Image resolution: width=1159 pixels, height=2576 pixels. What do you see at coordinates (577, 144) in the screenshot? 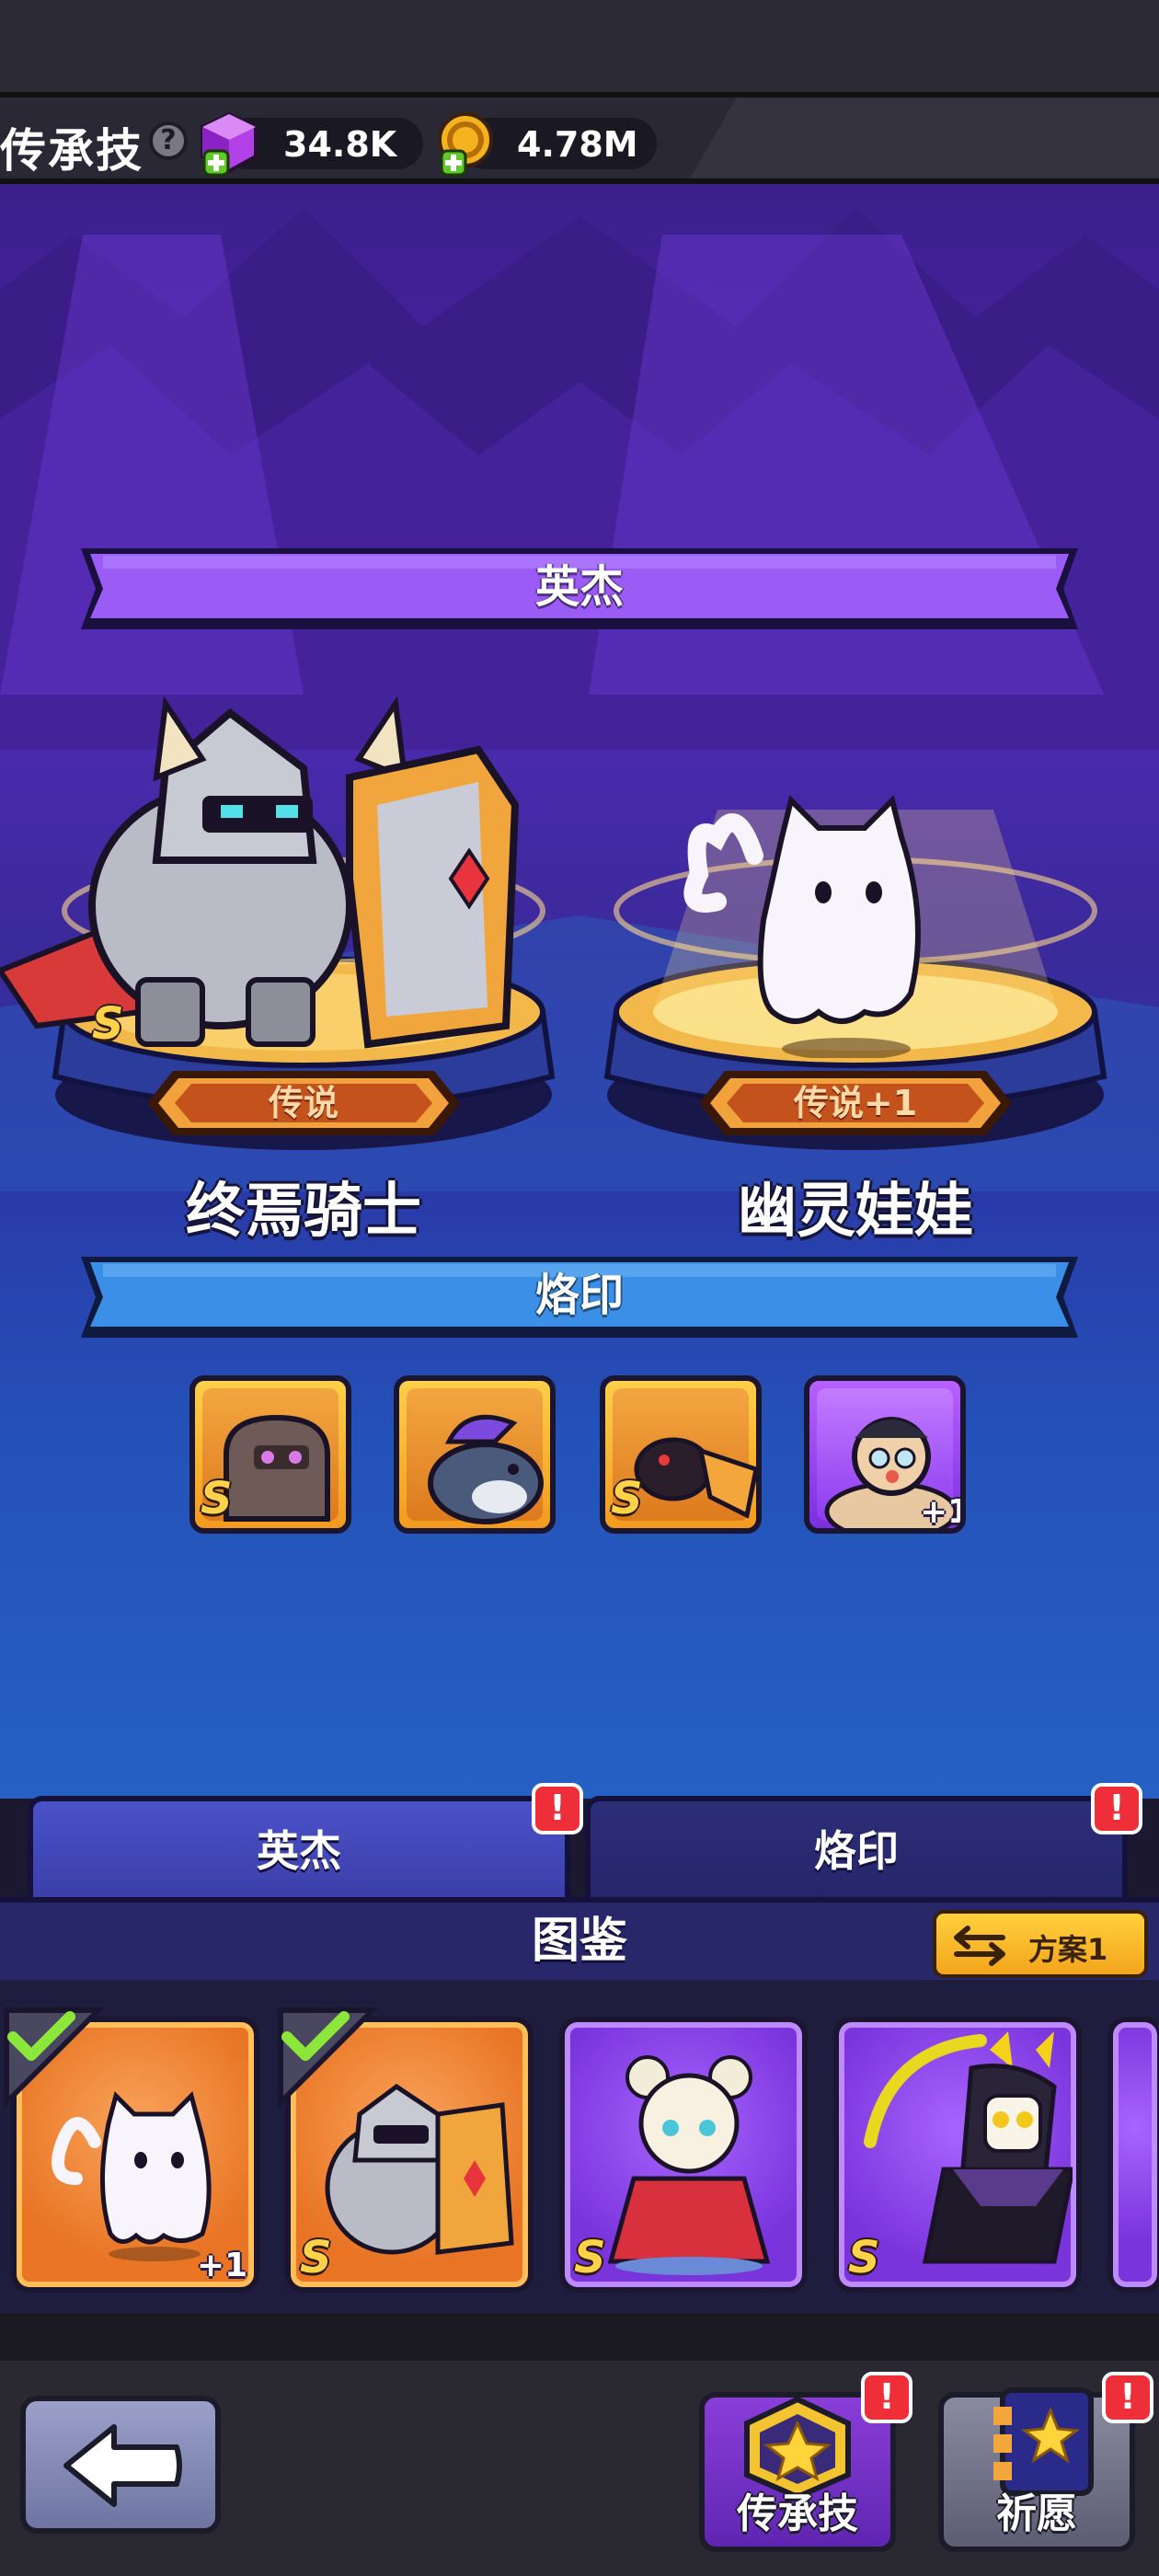
I see `gold-value: 4.78M` at bounding box center [577, 144].